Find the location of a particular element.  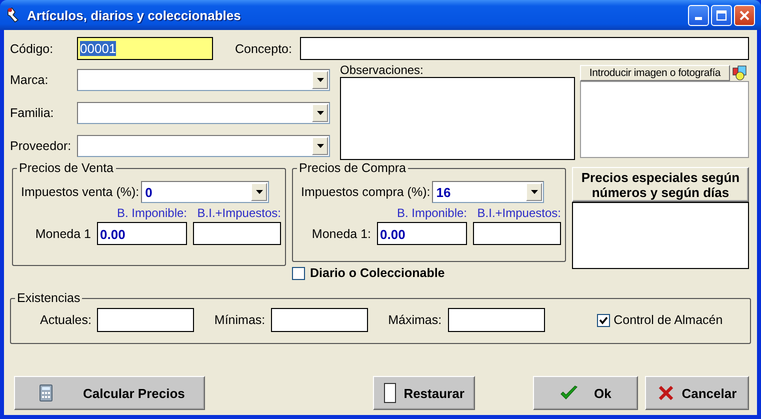

code-label: Código: is located at coordinates (32, 49).